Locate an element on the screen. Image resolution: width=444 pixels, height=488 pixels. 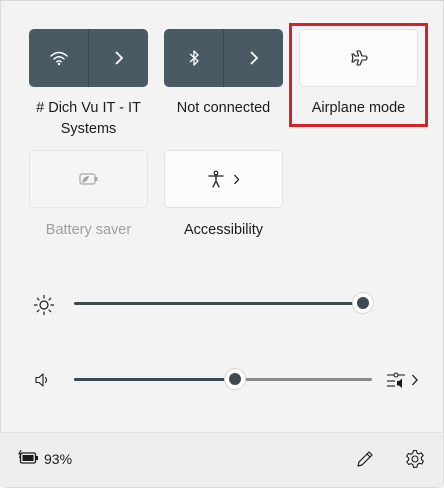
gear-icon is located at coordinates (415, 459).